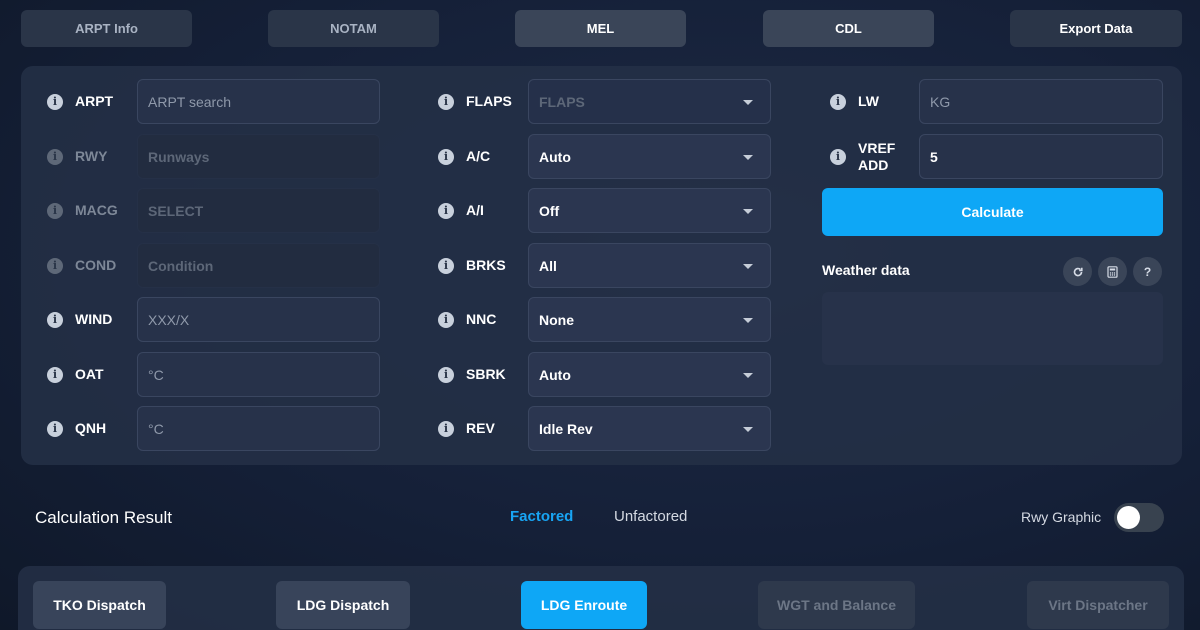  What do you see at coordinates (1041, 156) in the screenshot?
I see `vref-add-input: 5` at bounding box center [1041, 156].